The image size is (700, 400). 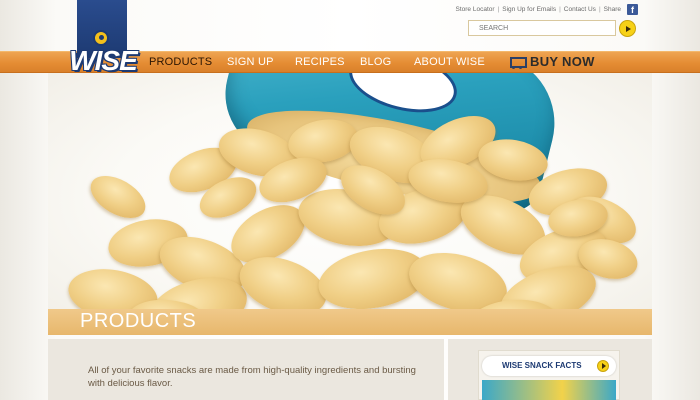 What do you see at coordinates (138, 321) in the screenshot?
I see `section-title: PRODUCTS` at bounding box center [138, 321].